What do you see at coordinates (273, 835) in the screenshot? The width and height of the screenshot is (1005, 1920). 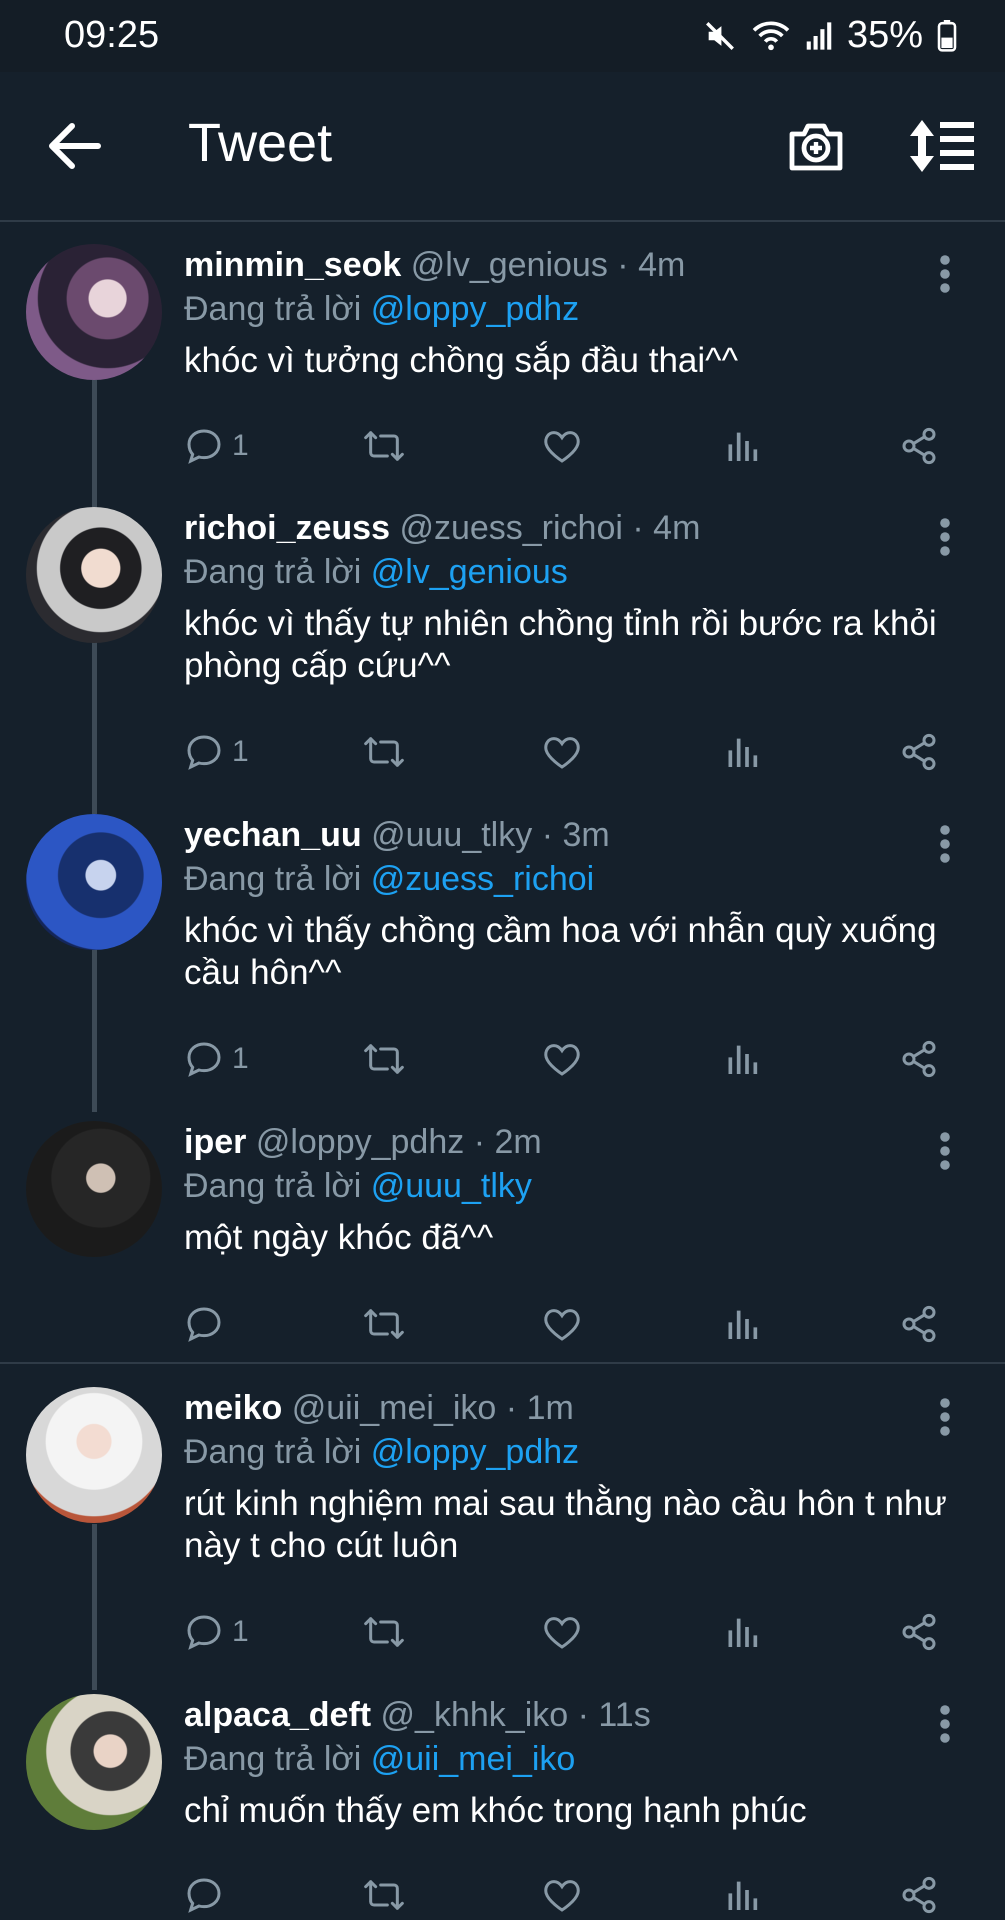 I see `display-name: yechan_uu` at bounding box center [273, 835].